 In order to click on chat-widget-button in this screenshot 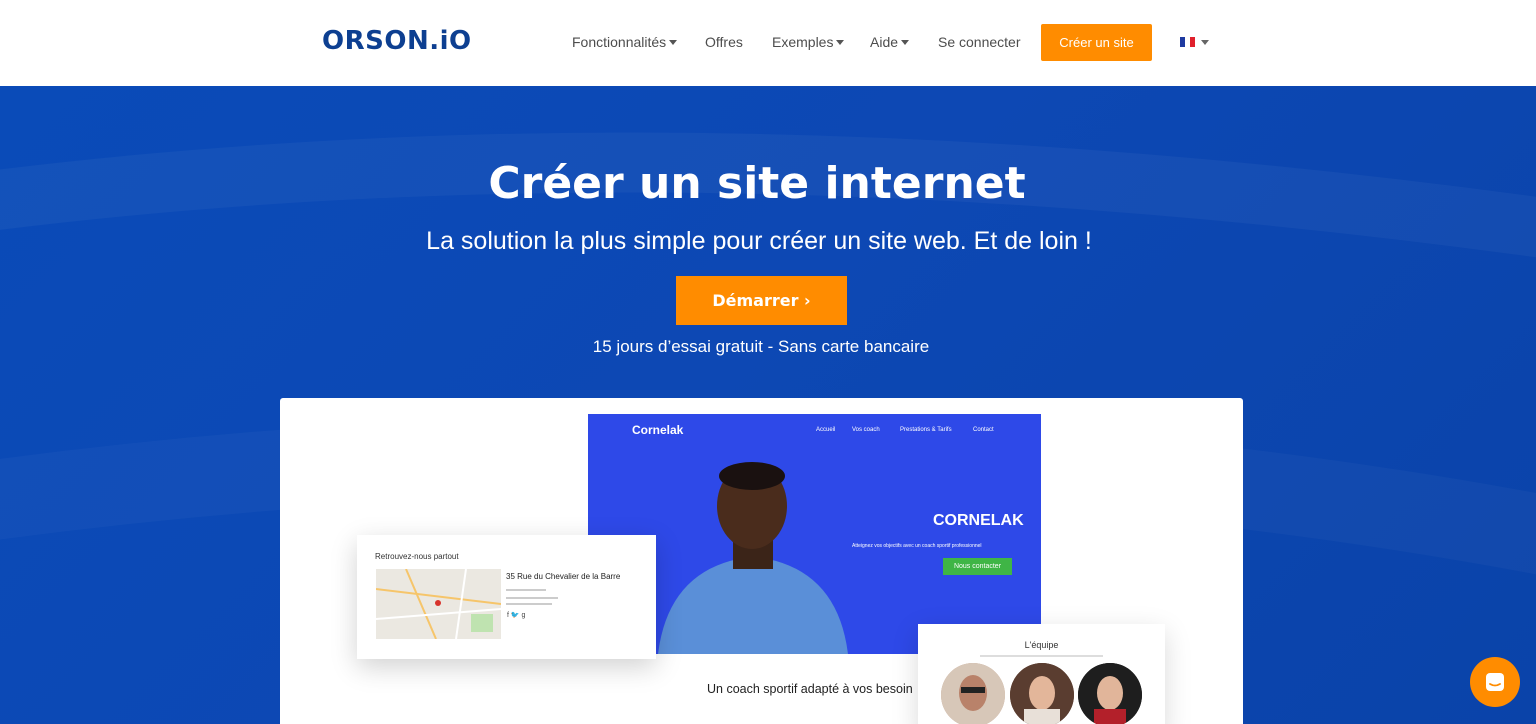, I will do `click(1495, 682)`.